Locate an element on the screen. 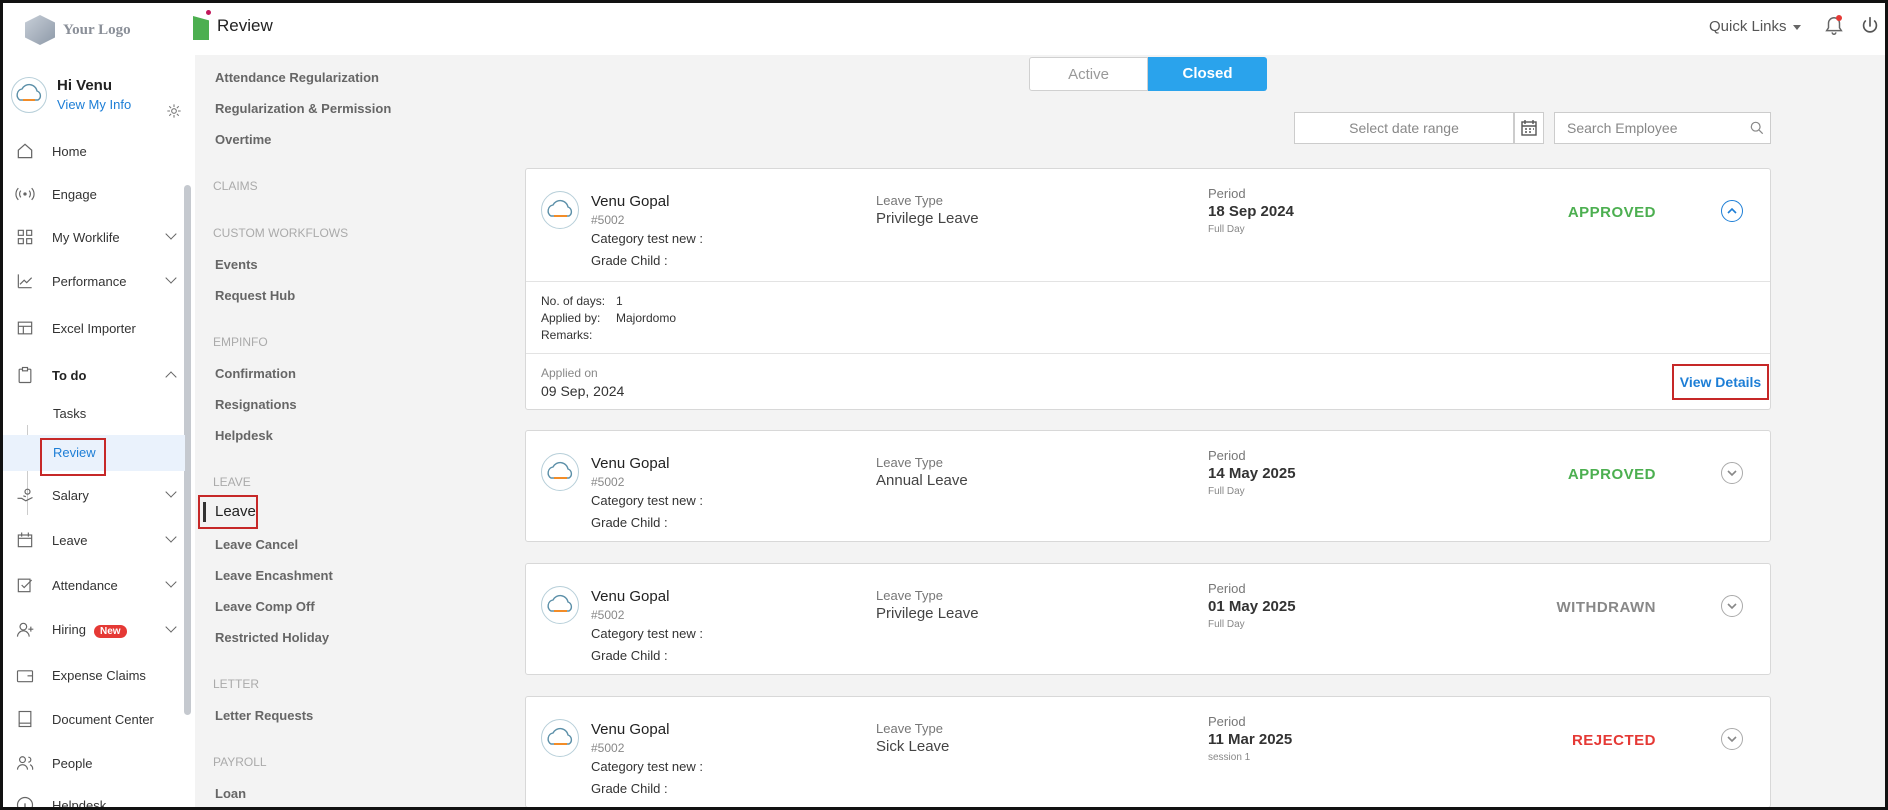  menu-item-leave-cancel: Leave Cancel is located at coordinates (256, 544).